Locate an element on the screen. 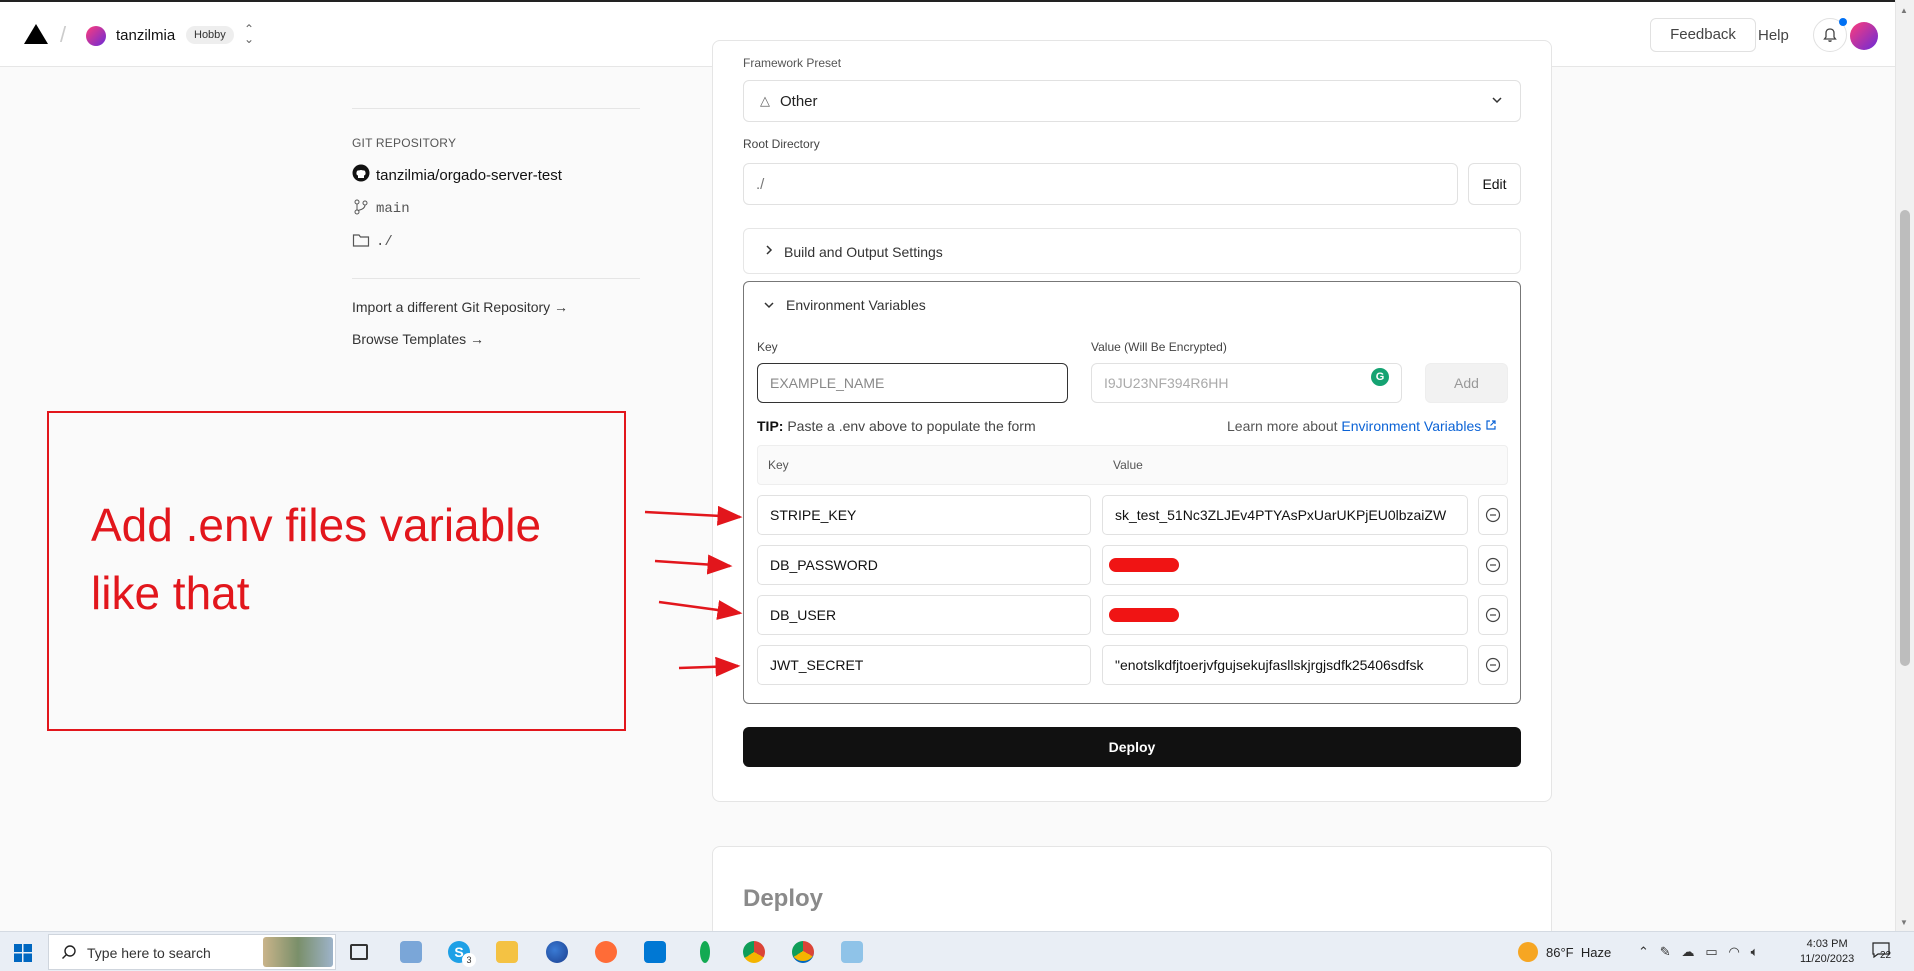  external-link-icon is located at coordinates (1491, 425).